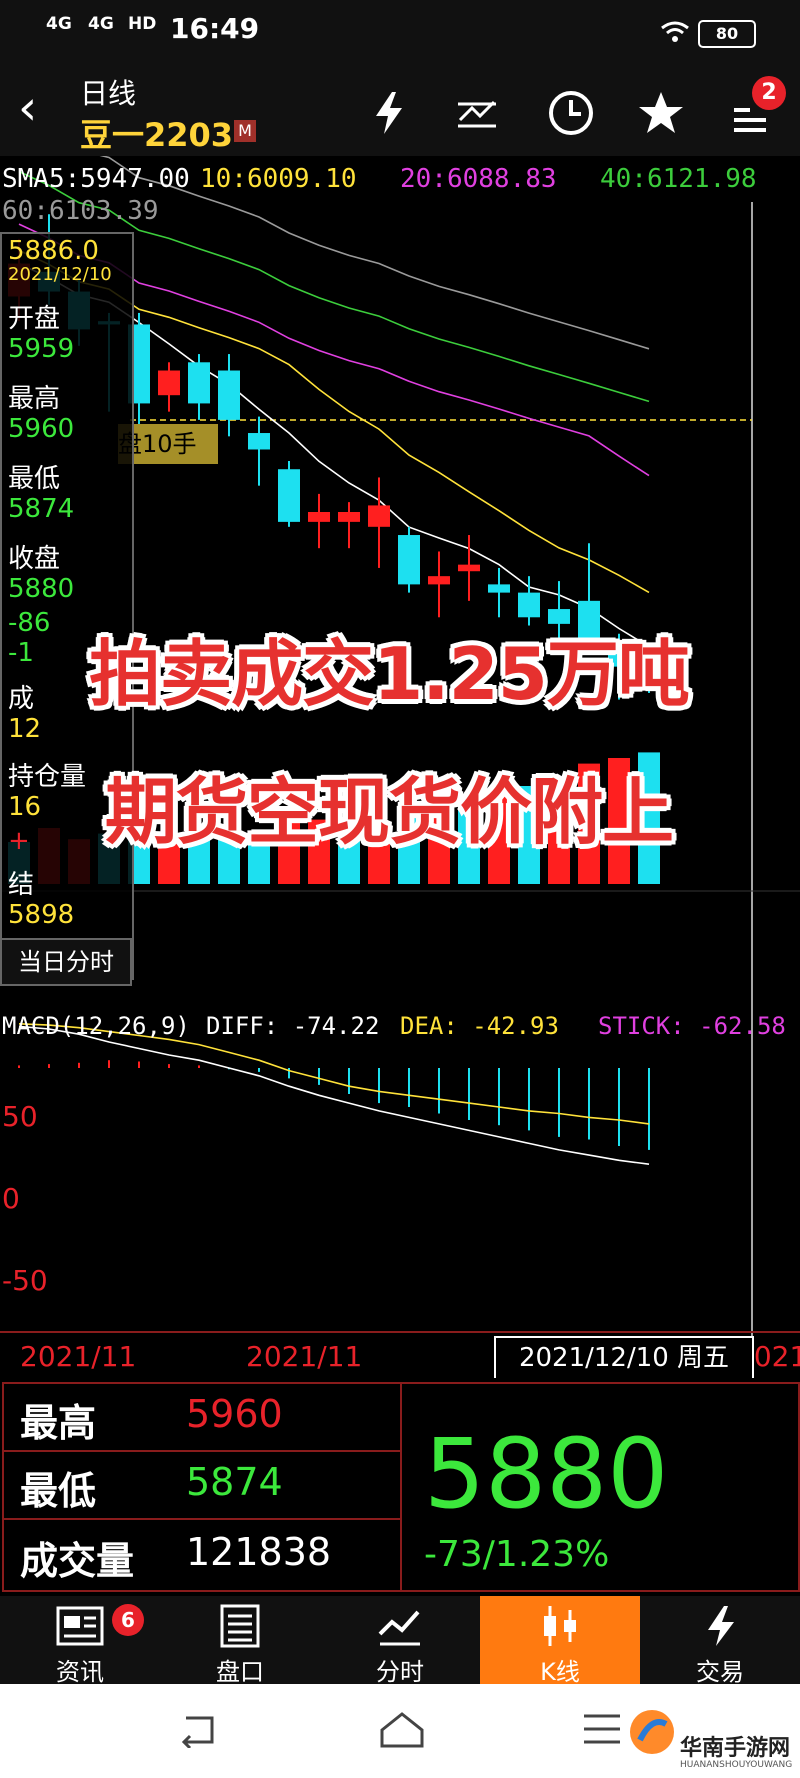 This screenshot has height=1778, width=800. What do you see at coordinates (34, 399) in the screenshot?
I see `info-high-label: 最高` at bounding box center [34, 399].